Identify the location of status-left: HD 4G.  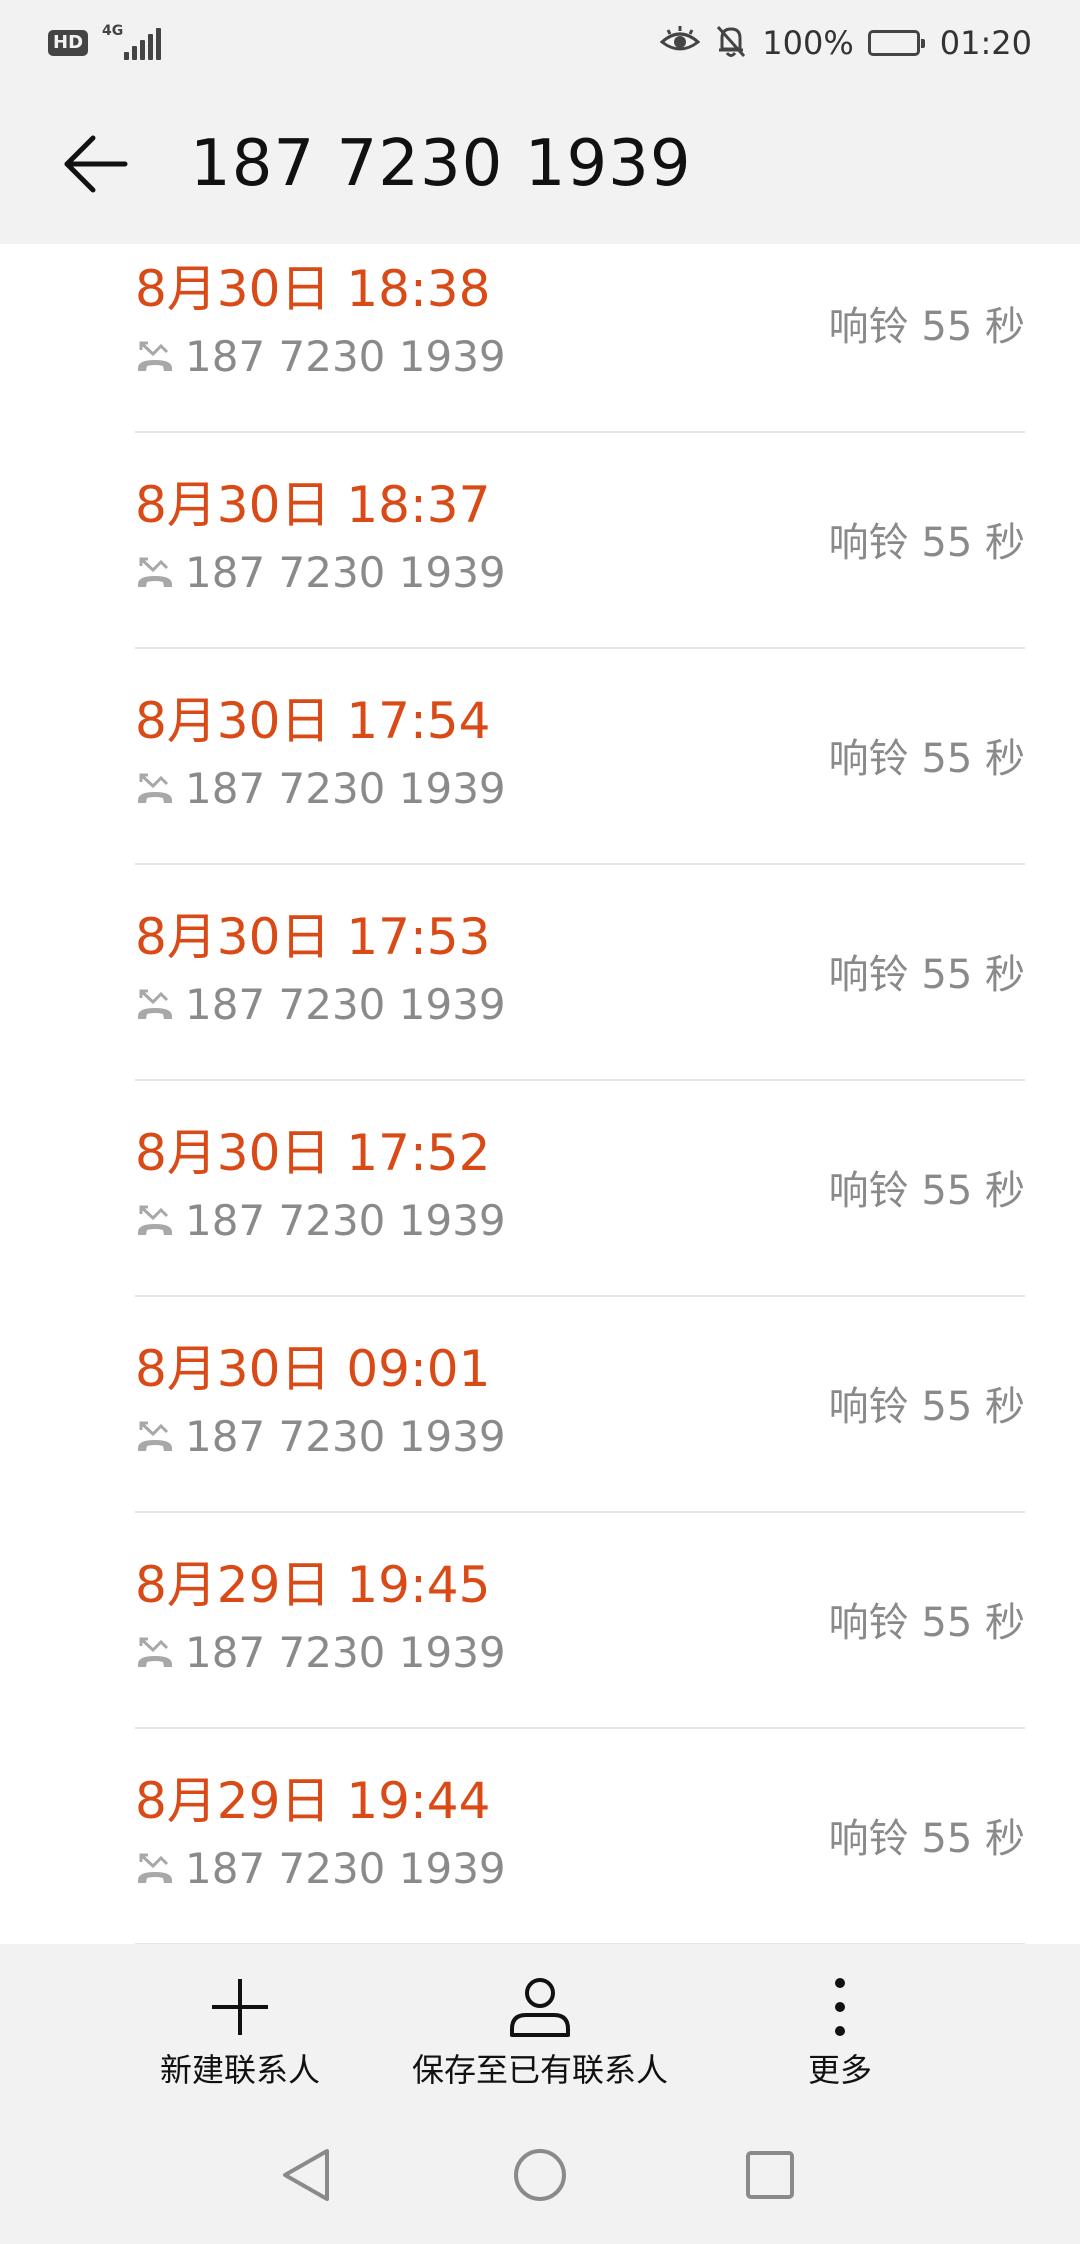
(105, 41).